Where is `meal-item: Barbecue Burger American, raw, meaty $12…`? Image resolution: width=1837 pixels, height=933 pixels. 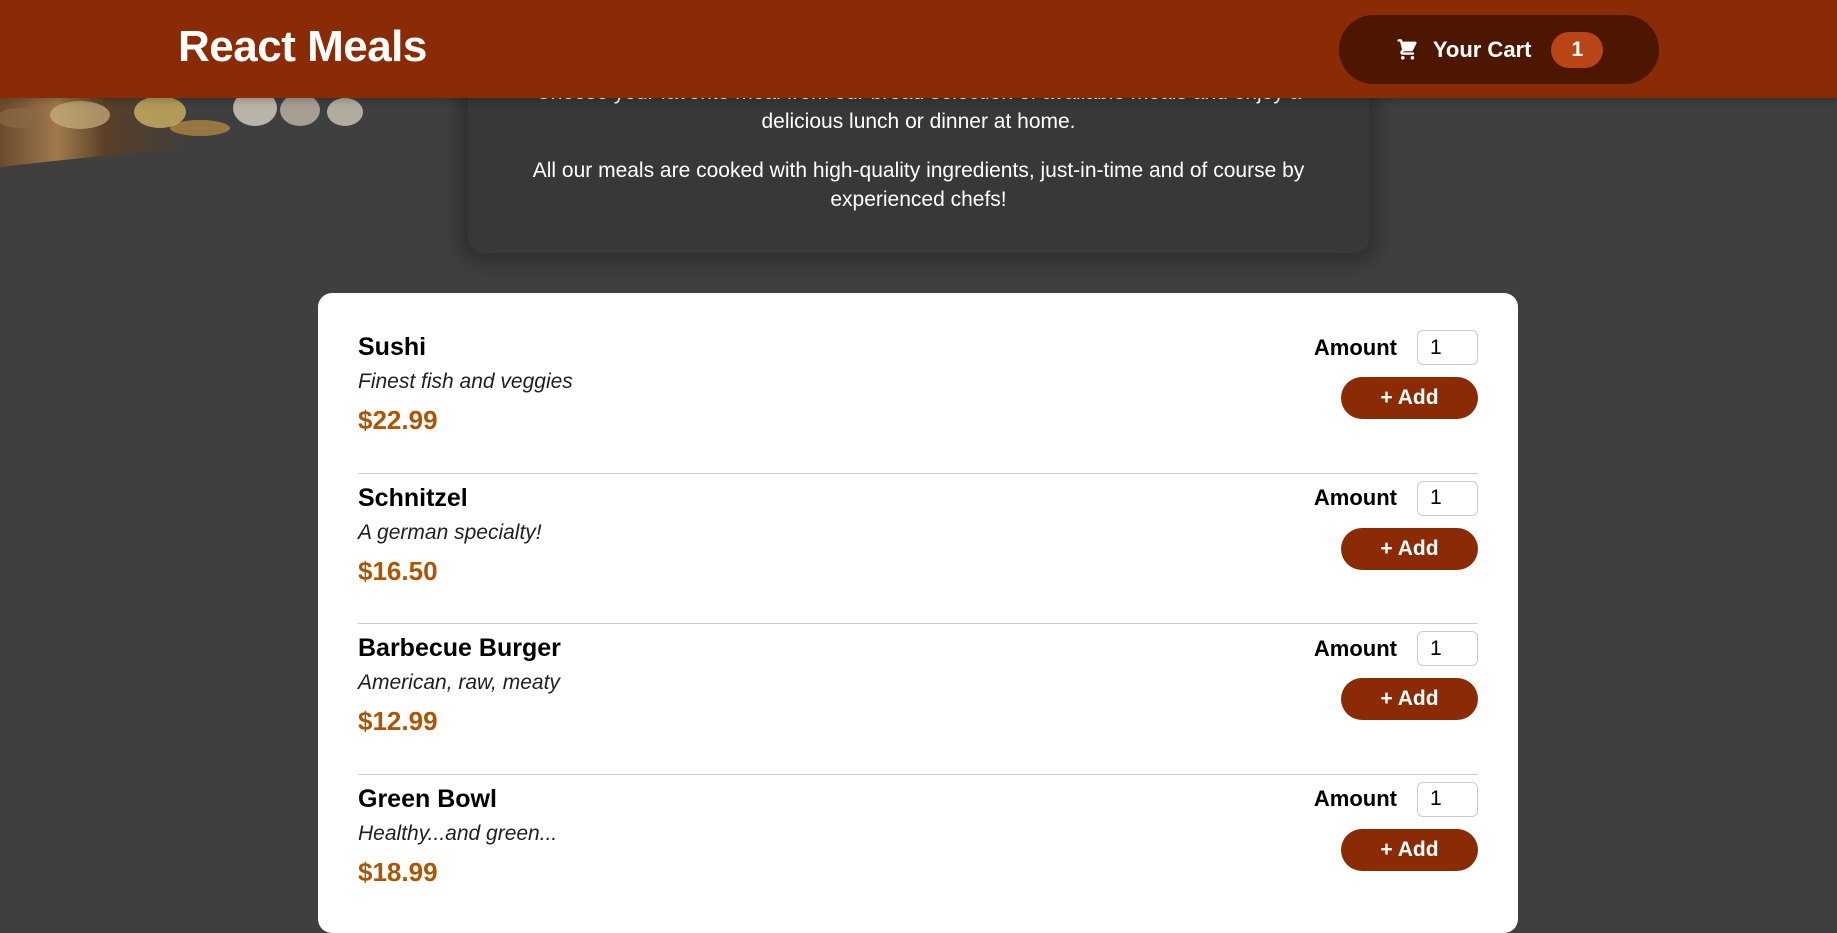 meal-item: Barbecue Burger American, raw, meaty $12… is located at coordinates (918, 699).